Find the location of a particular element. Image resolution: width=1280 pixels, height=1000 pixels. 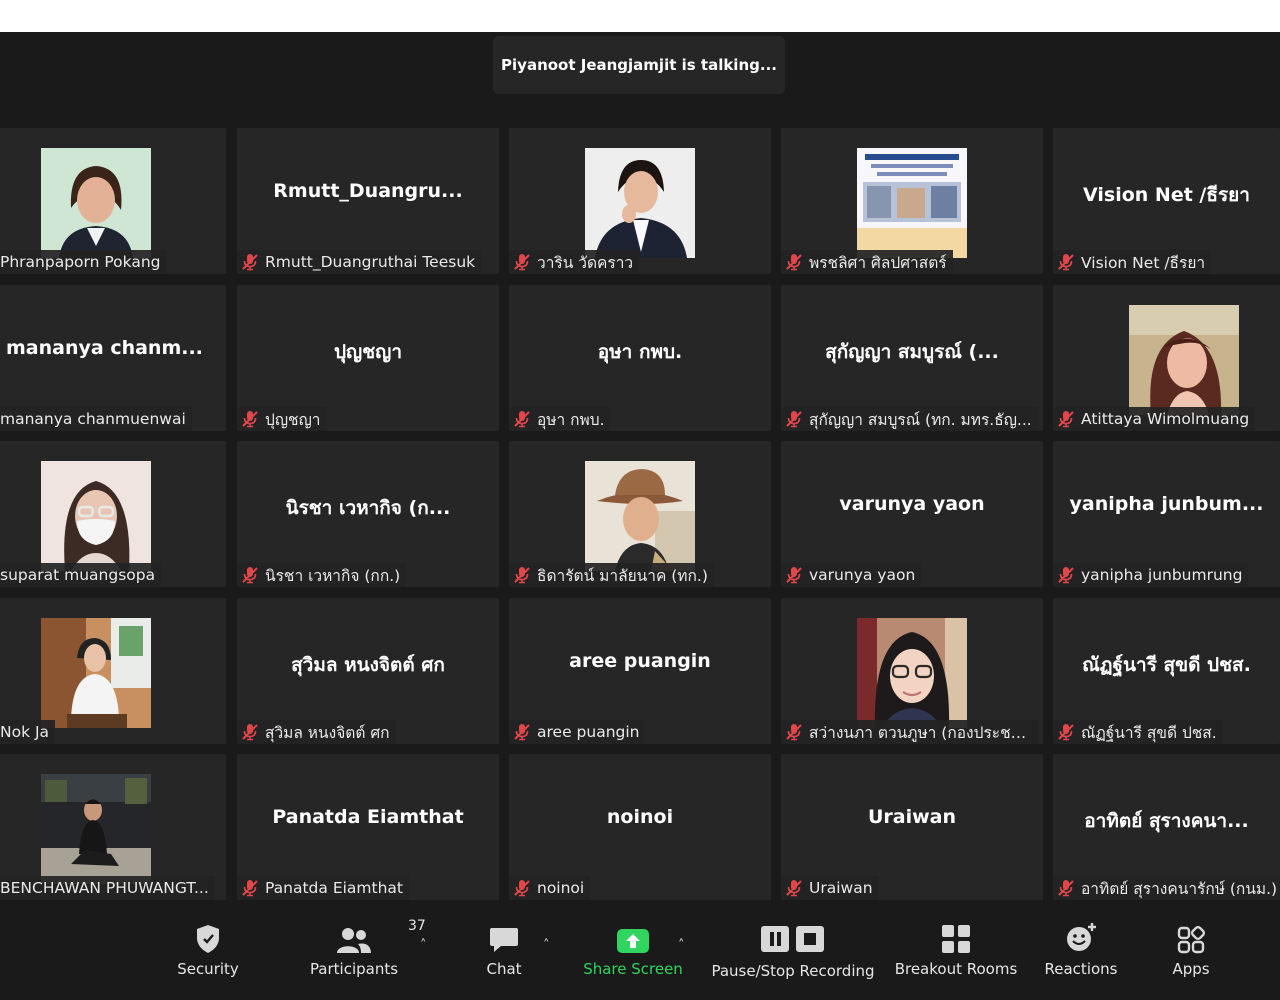

participant-name-label: Uraiwan is located at coordinates (830, 888).